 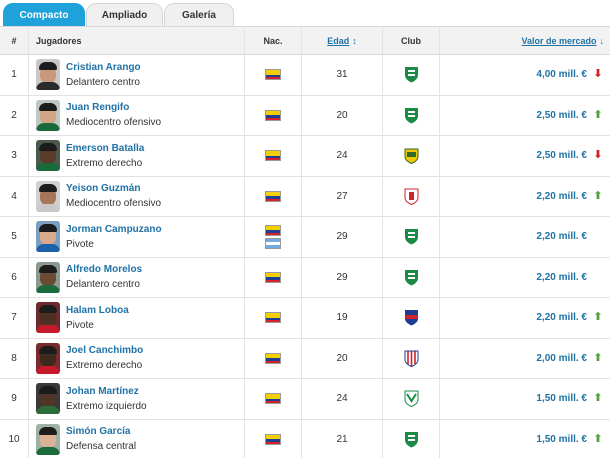 I want to click on player-cell: Simón García Defensa central, so click(x=136, y=439).